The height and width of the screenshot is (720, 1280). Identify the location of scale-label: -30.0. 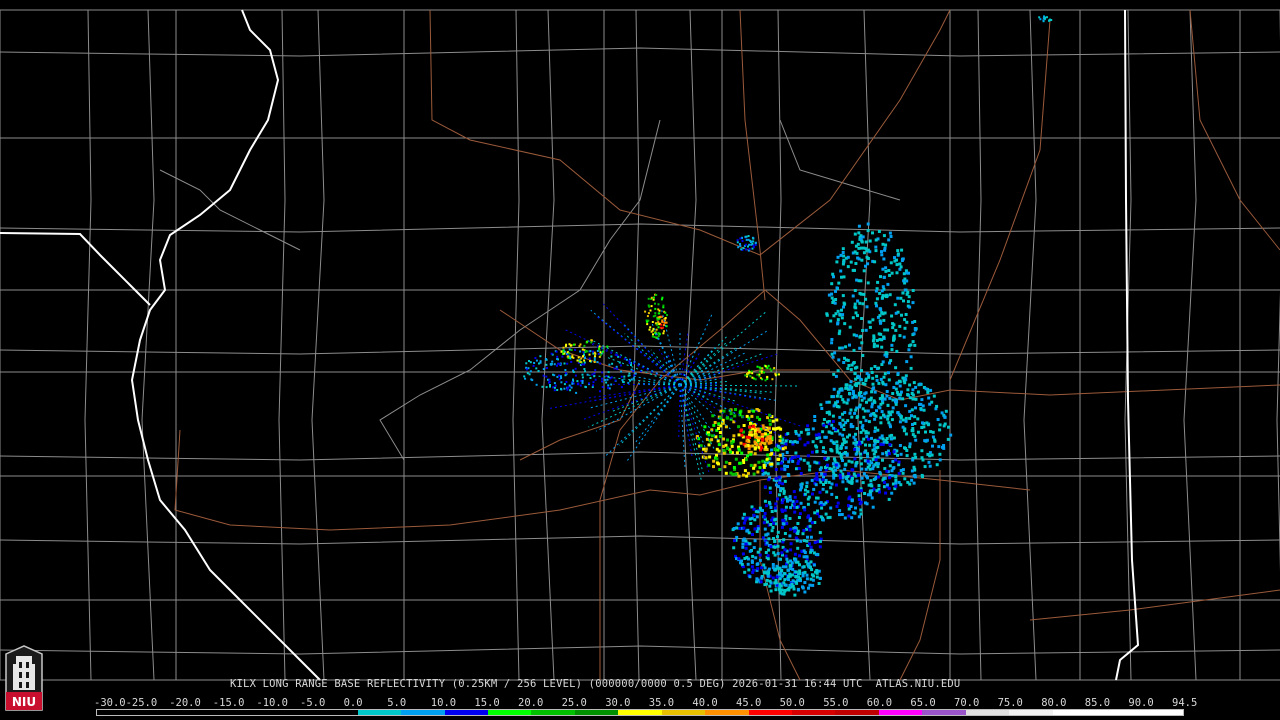
(110, 703).